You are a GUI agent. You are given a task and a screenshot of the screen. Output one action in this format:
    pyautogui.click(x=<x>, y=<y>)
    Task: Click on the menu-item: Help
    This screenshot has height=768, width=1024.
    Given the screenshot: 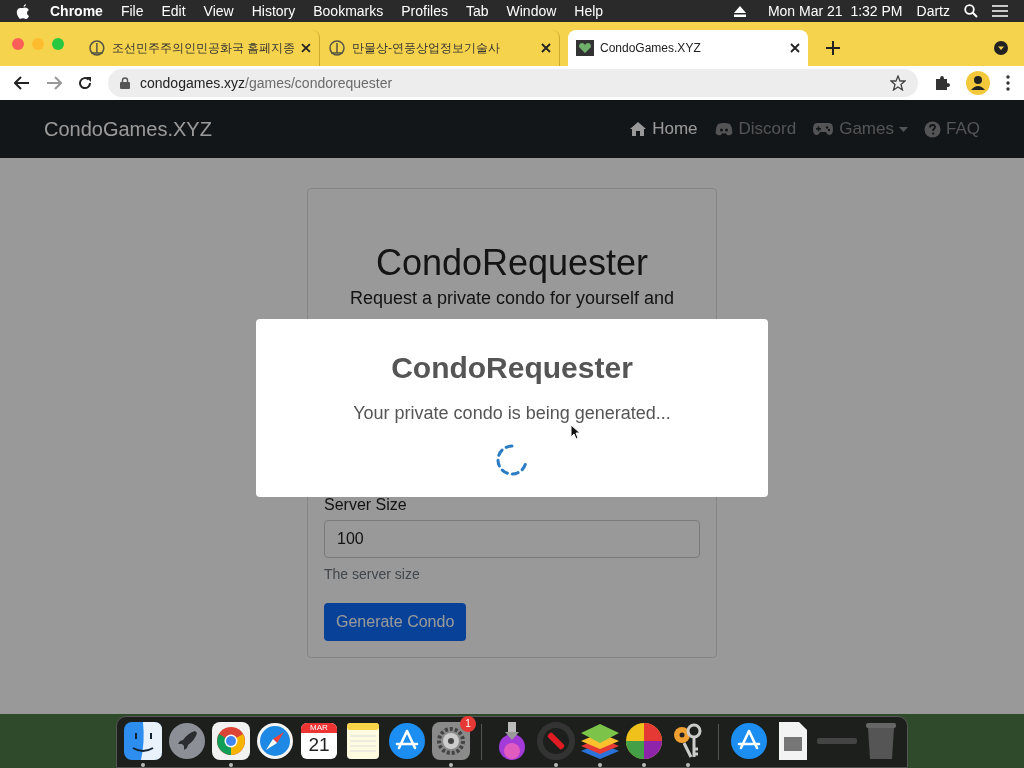 What is the action you would take?
    pyautogui.click(x=589, y=11)
    